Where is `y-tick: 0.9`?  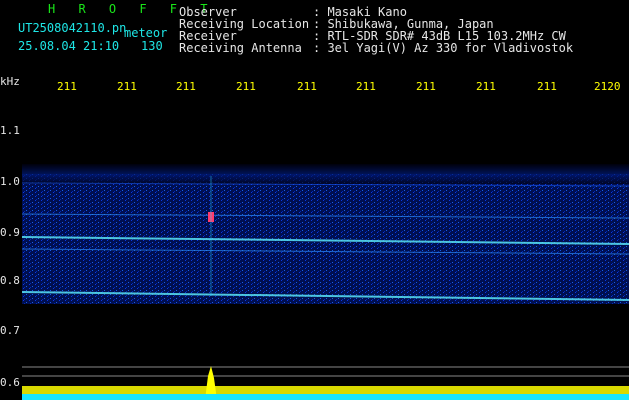 y-tick: 0.9 is located at coordinates (10, 232).